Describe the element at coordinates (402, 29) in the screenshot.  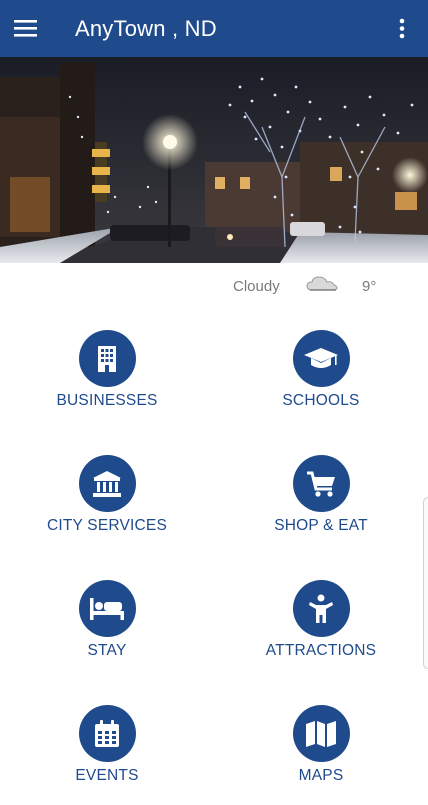
I see `more-vert-icon` at that location.